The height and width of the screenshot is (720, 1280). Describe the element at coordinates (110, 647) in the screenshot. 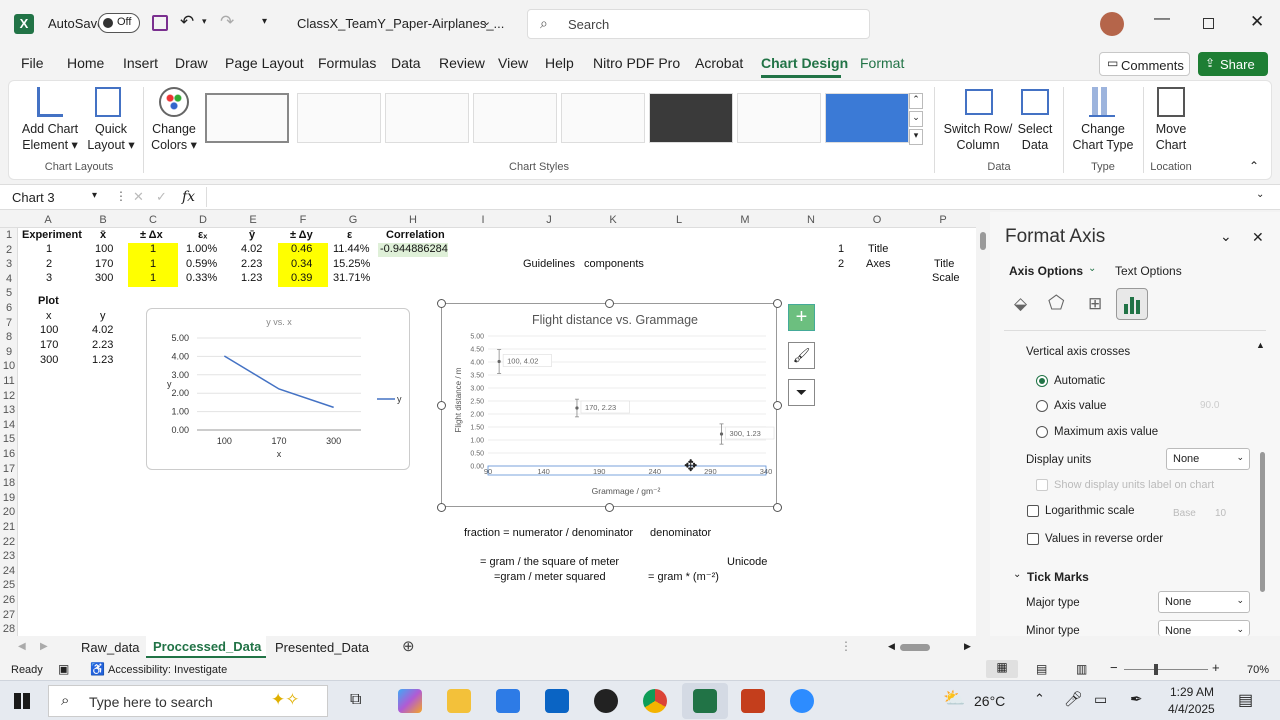

I see `sheet-tab-raw-data: Raw_data` at that location.